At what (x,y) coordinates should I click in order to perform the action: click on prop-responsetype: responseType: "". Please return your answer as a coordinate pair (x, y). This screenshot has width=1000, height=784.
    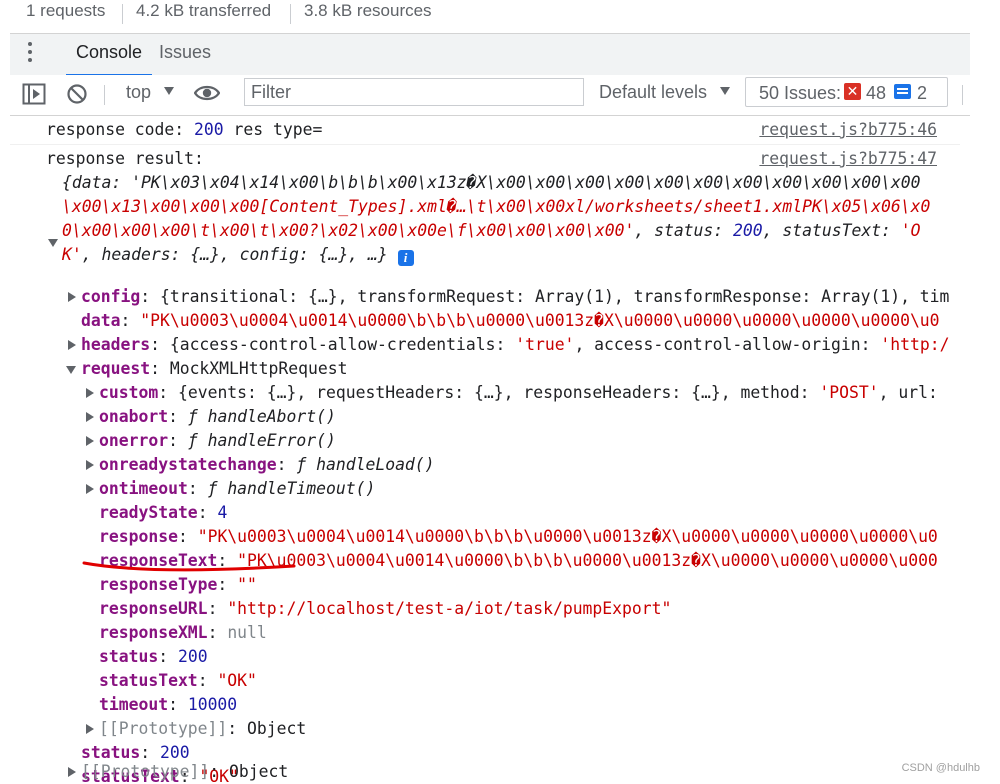
    Looking at the image, I should click on (178, 584).